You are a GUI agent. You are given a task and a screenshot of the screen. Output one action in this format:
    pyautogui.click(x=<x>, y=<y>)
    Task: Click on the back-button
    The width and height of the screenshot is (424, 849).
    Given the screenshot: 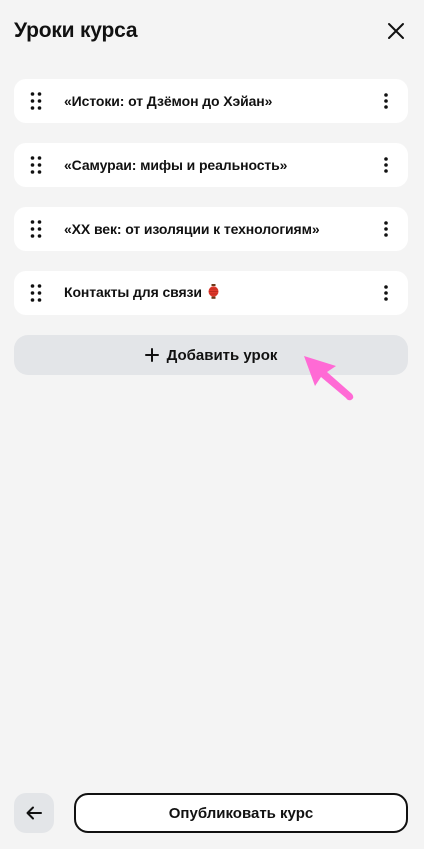 What is the action you would take?
    pyautogui.click(x=34, y=813)
    